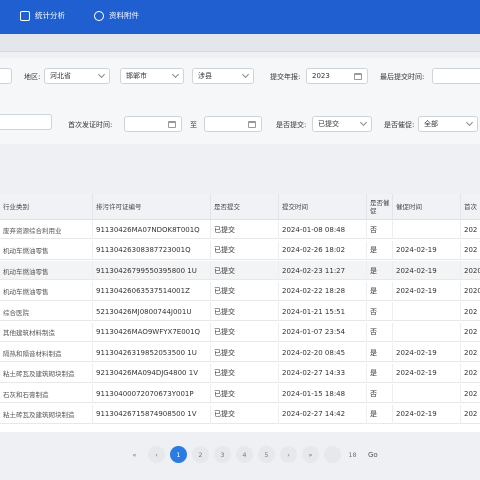 This screenshot has width=480, height=480. Describe the element at coordinates (288, 454) in the screenshot. I see `next-page-button: ›` at that location.